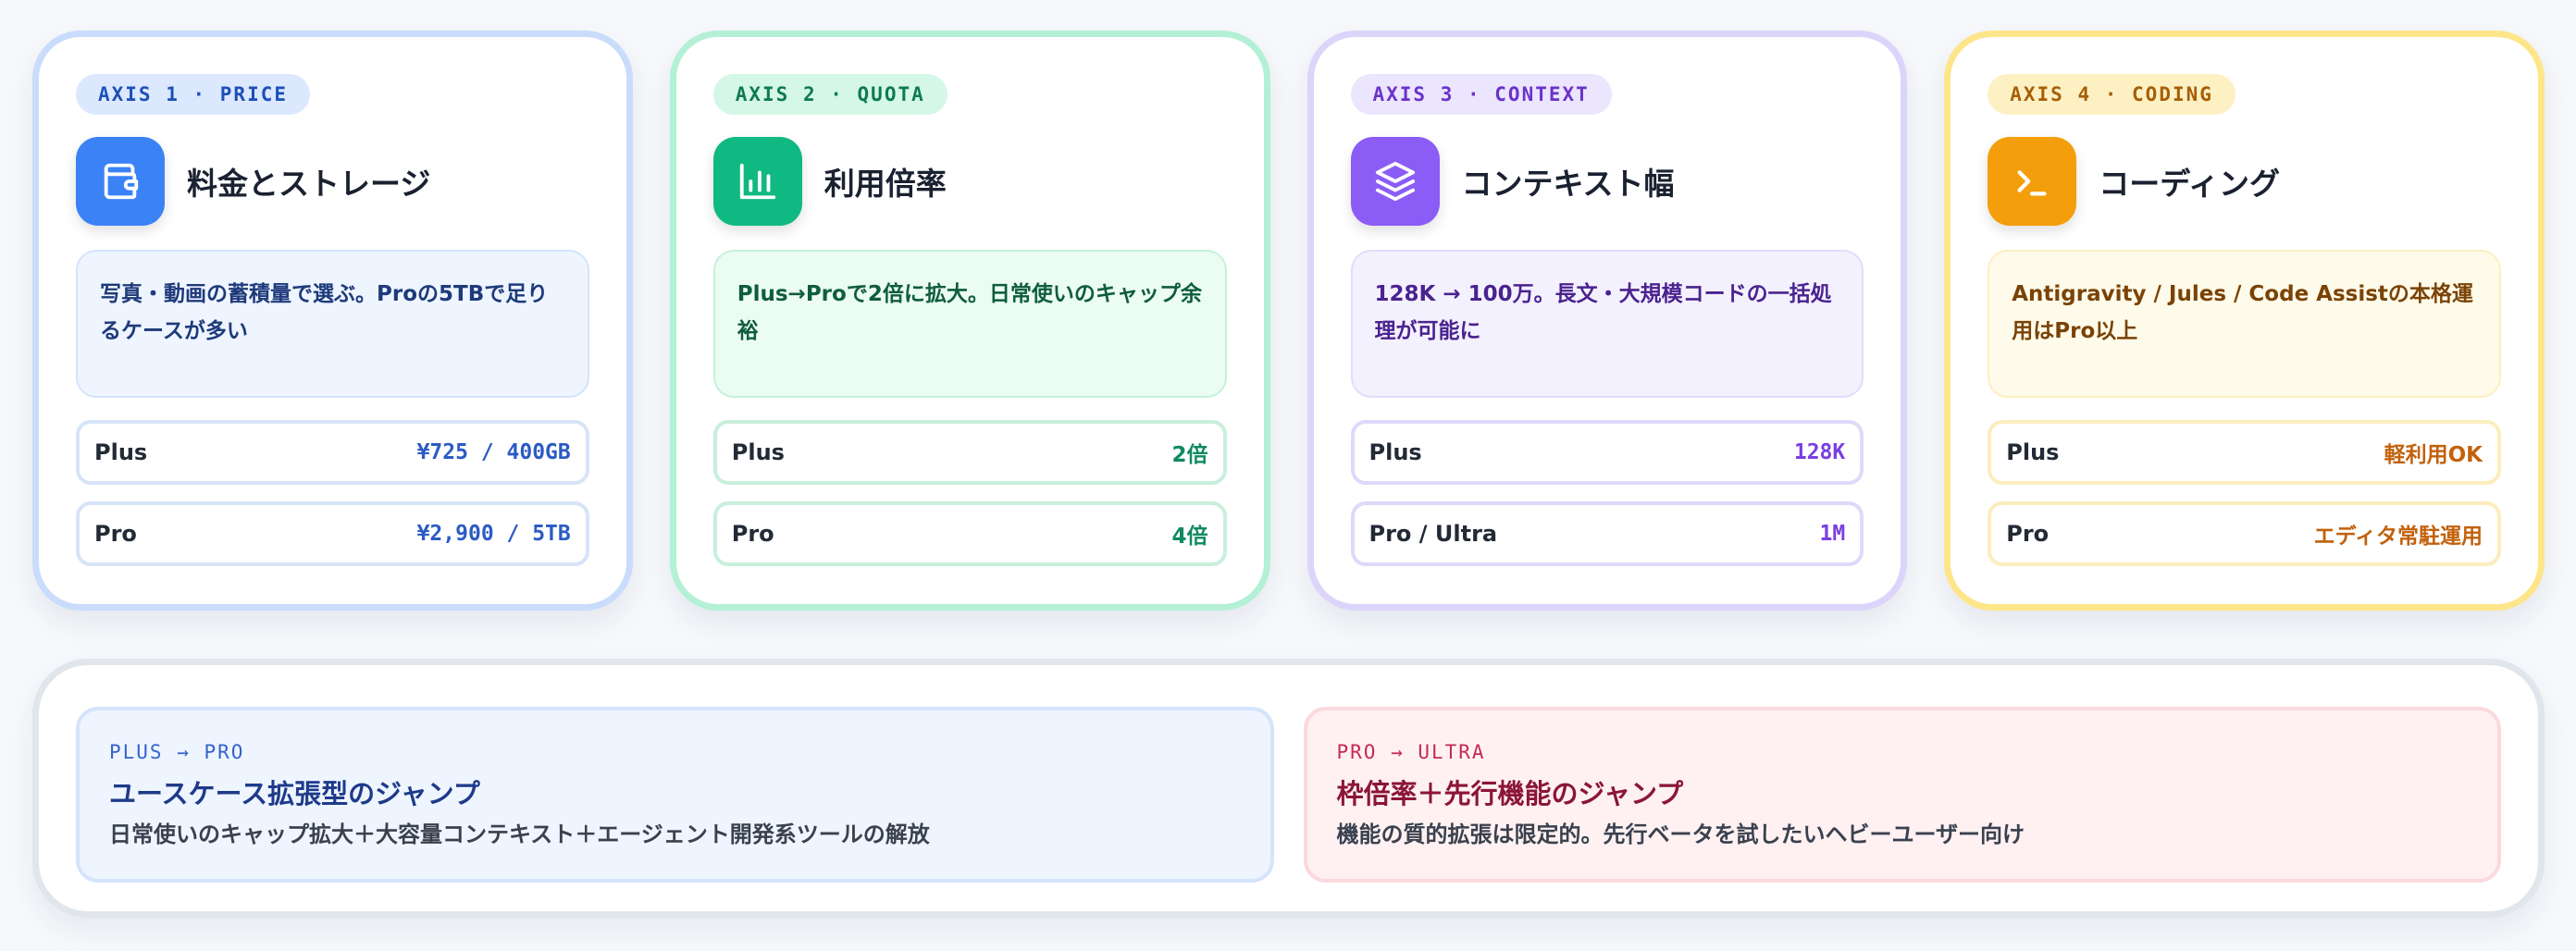 This screenshot has width=2576, height=951. Describe the element at coordinates (970, 533) in the screenshot. I see `tier-row: Pro 4倍` at that location.